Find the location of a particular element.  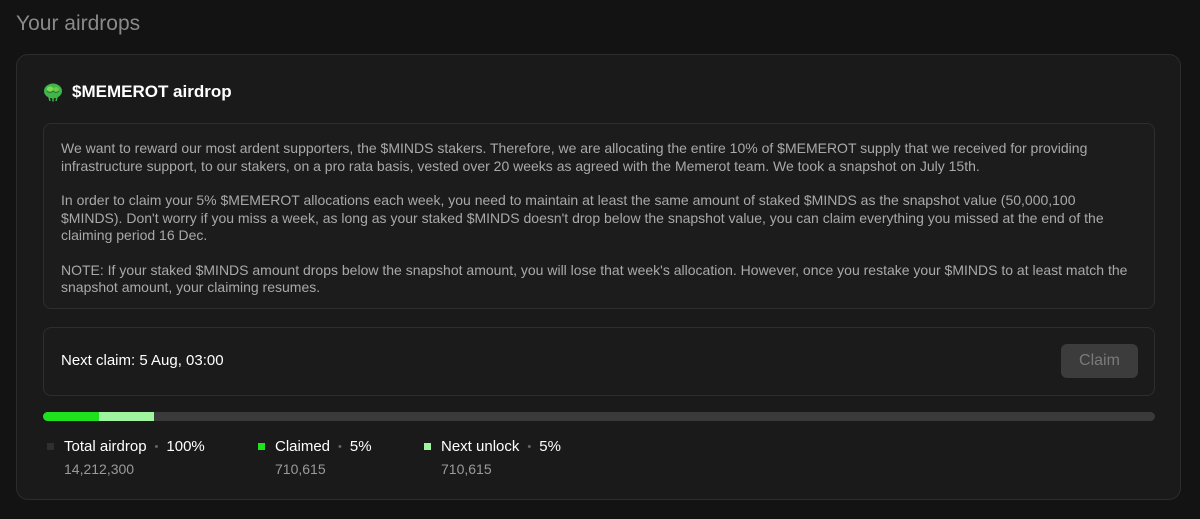

claimed-swatch is located at coordinates (261, 446).